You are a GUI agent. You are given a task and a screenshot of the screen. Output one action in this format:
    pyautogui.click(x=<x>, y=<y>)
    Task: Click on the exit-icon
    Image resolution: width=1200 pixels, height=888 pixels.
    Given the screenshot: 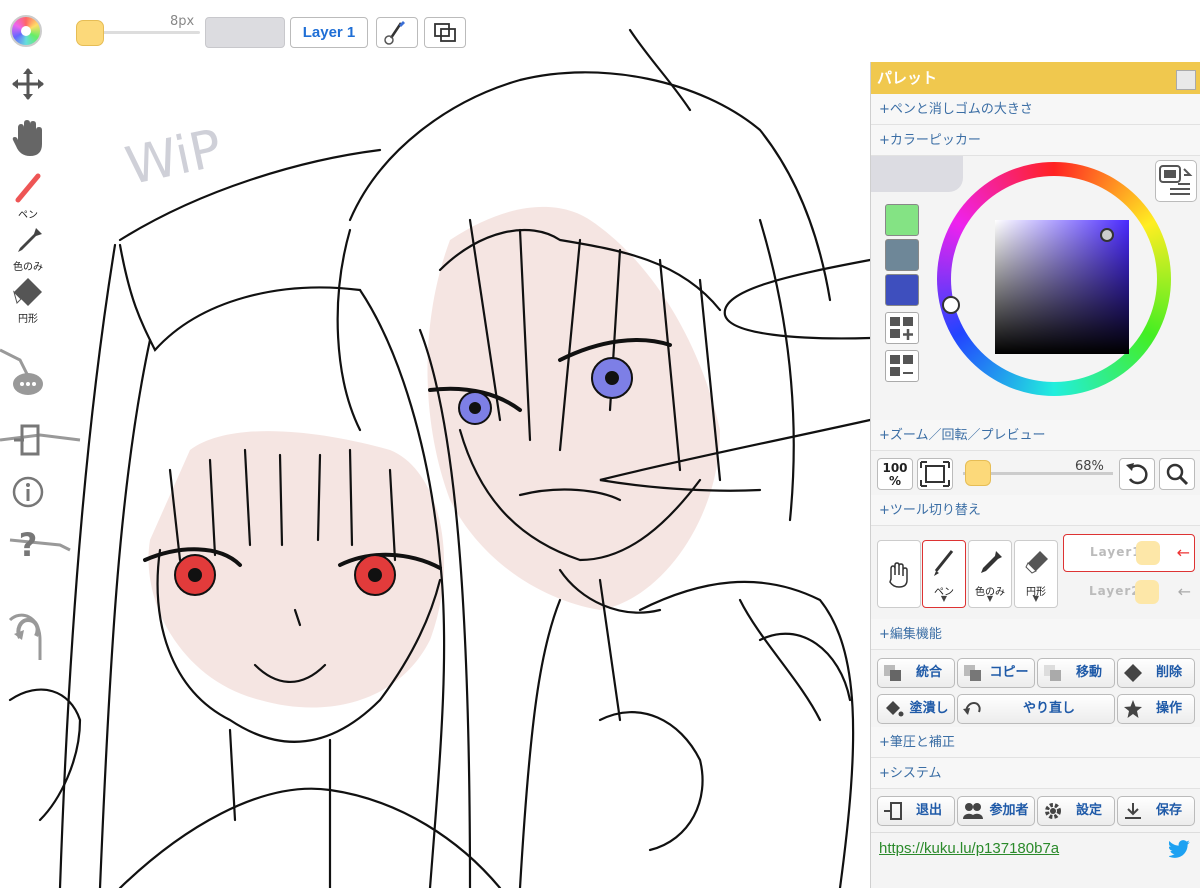 What is the action you would take?
    pyautogui.click(x=893, y=811)
    